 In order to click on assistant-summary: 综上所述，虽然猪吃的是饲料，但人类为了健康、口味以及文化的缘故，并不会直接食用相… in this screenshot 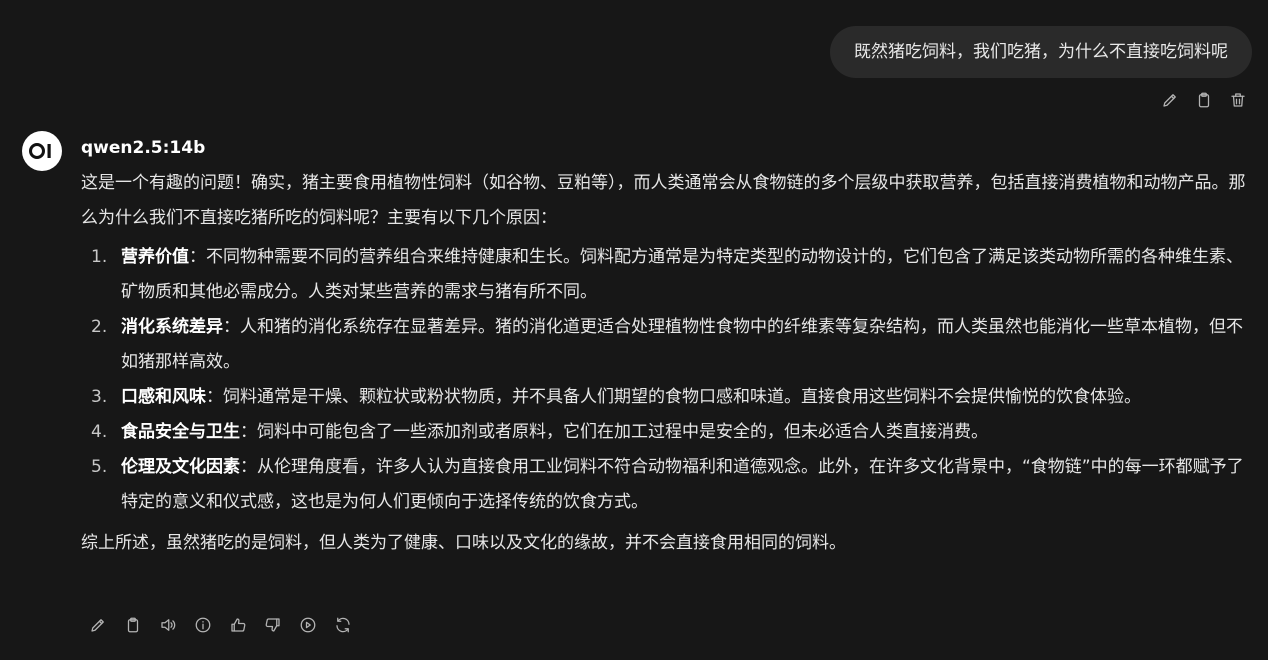, I will do `click(463, 543)`.